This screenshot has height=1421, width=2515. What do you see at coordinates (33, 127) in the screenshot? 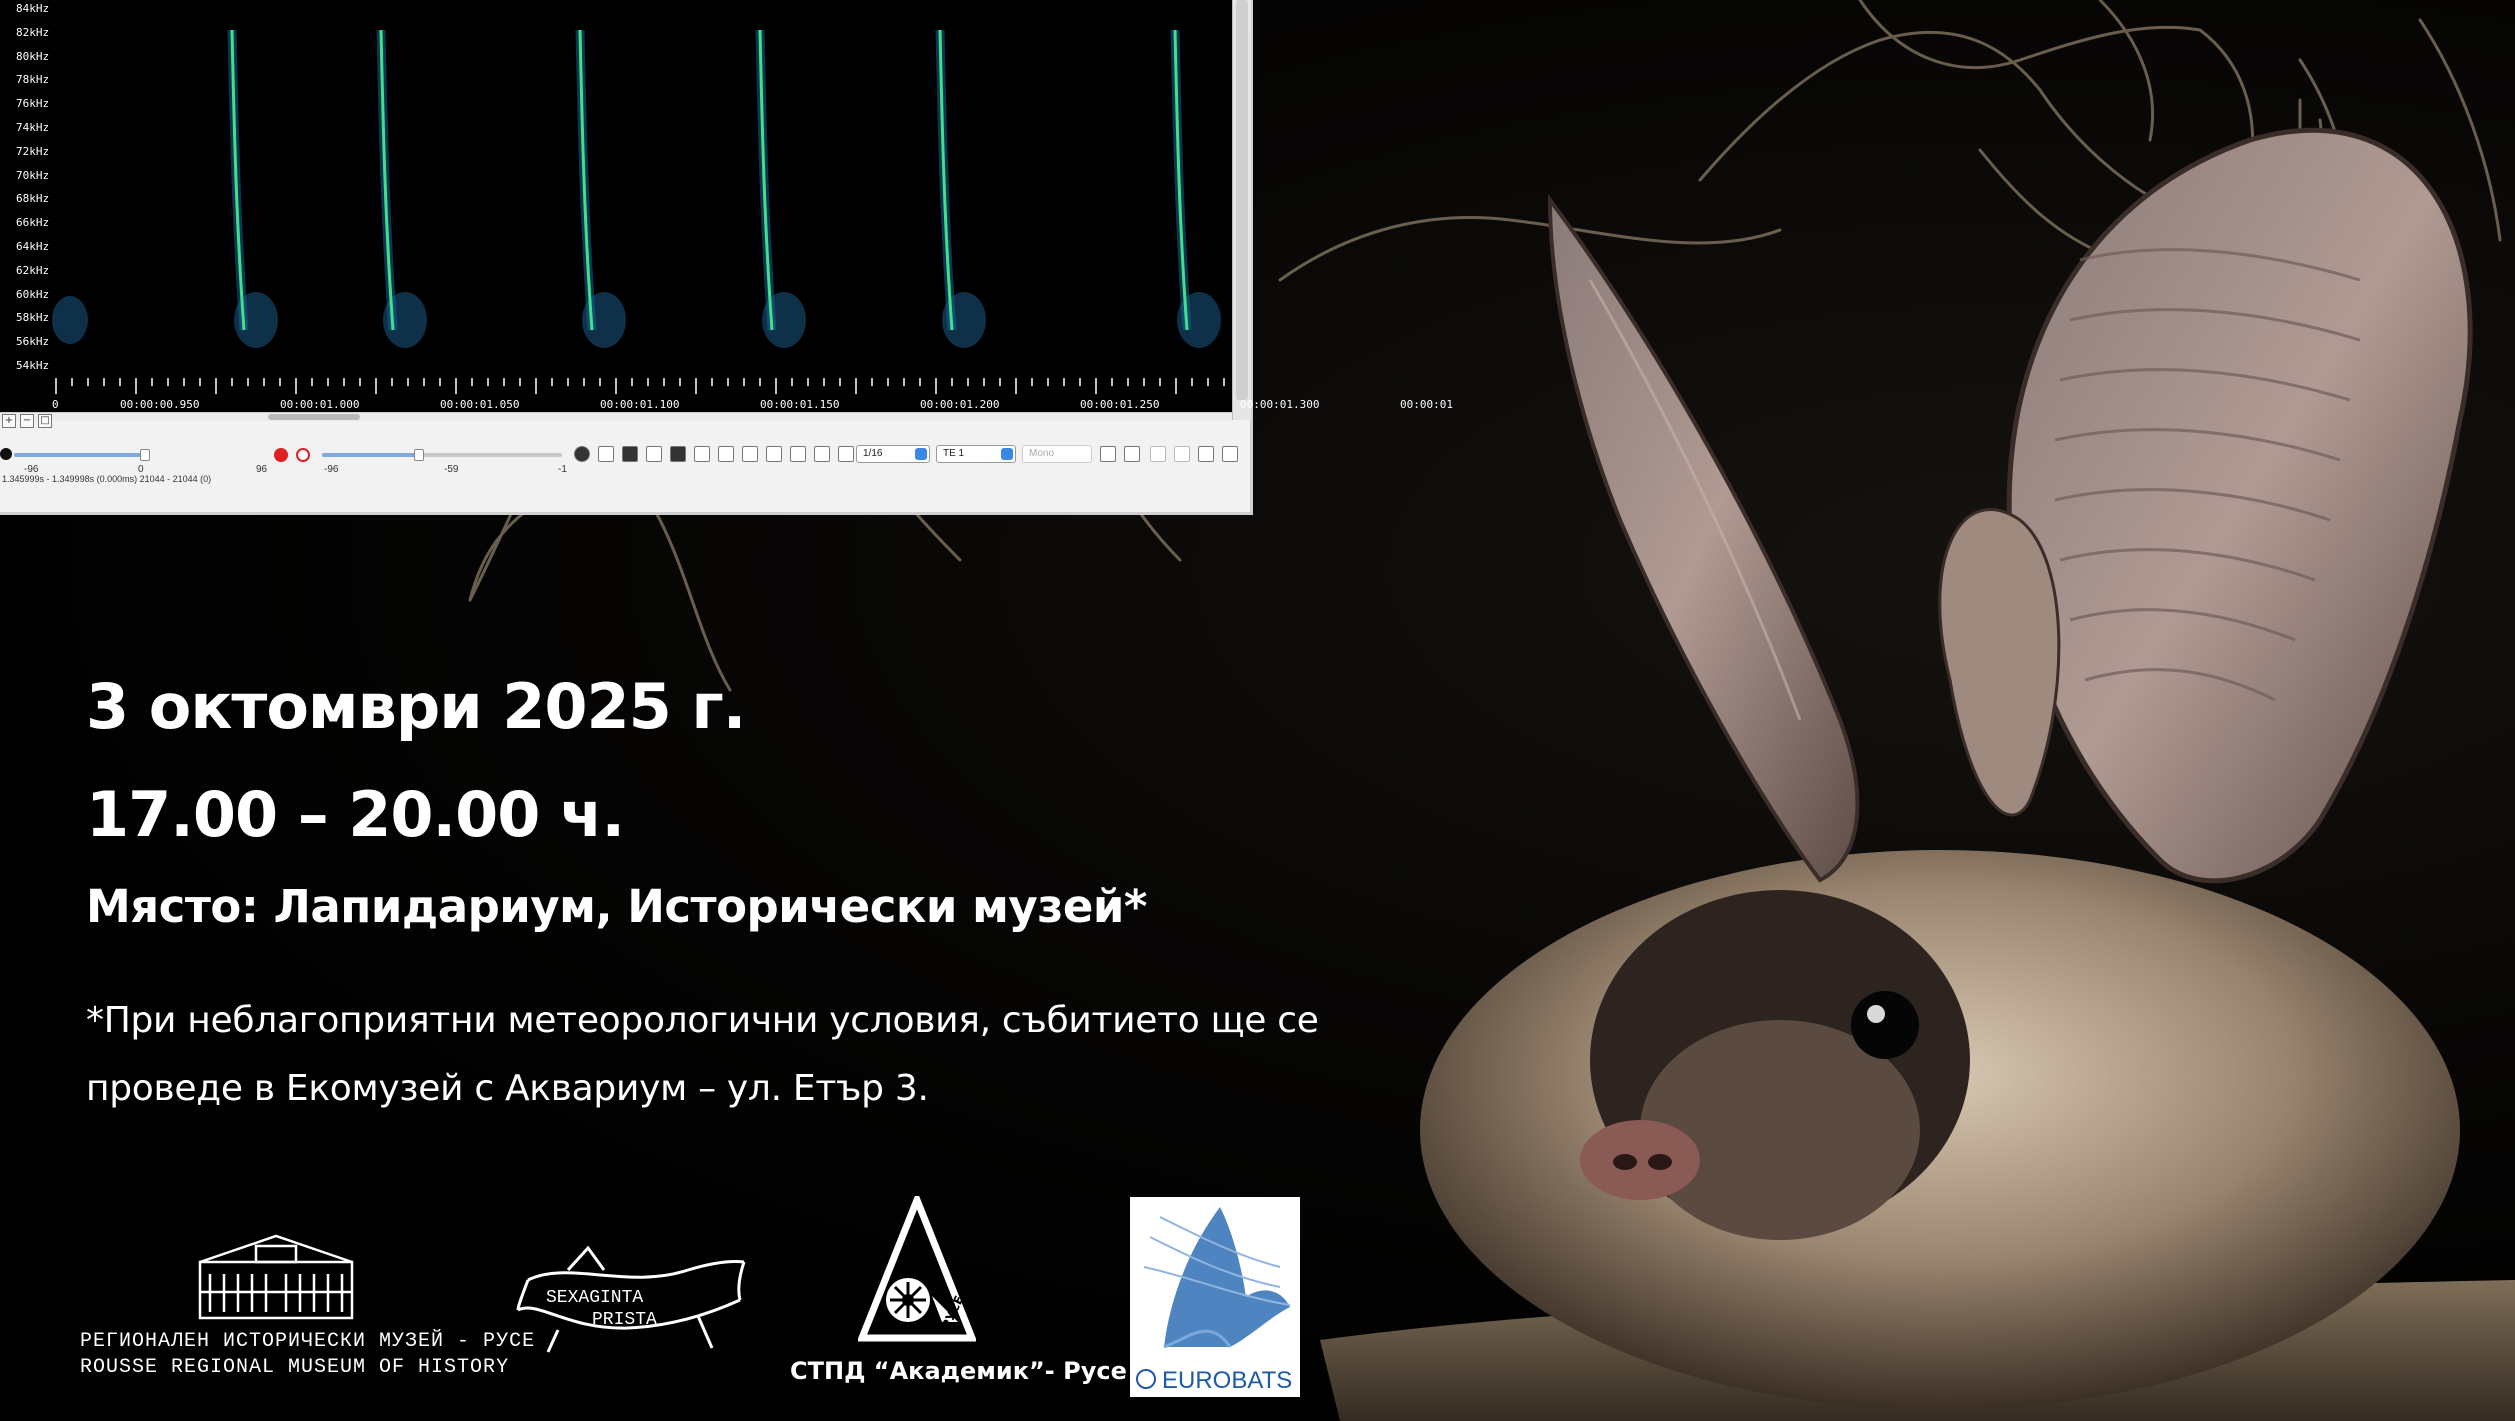
I see `frequency-label: 74kHz` at bounding box center [33, 127].